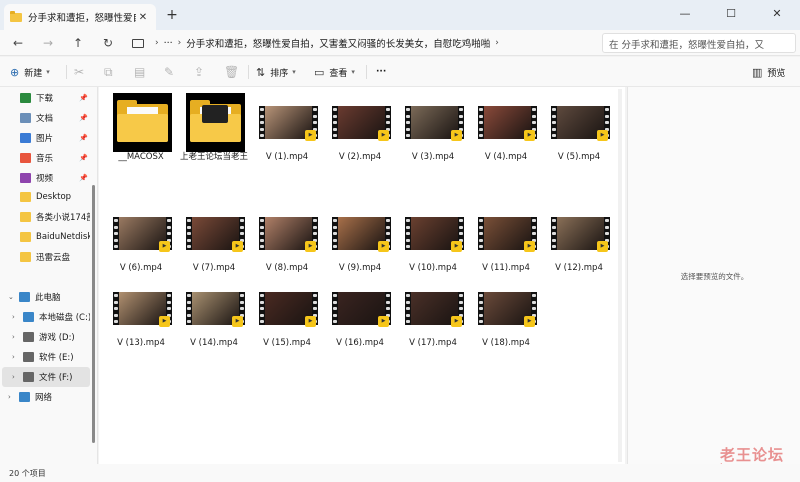  I want to click on search-input: 在 分手求和遭拒，怒曝性爱自拍，又, so click(699, 43).